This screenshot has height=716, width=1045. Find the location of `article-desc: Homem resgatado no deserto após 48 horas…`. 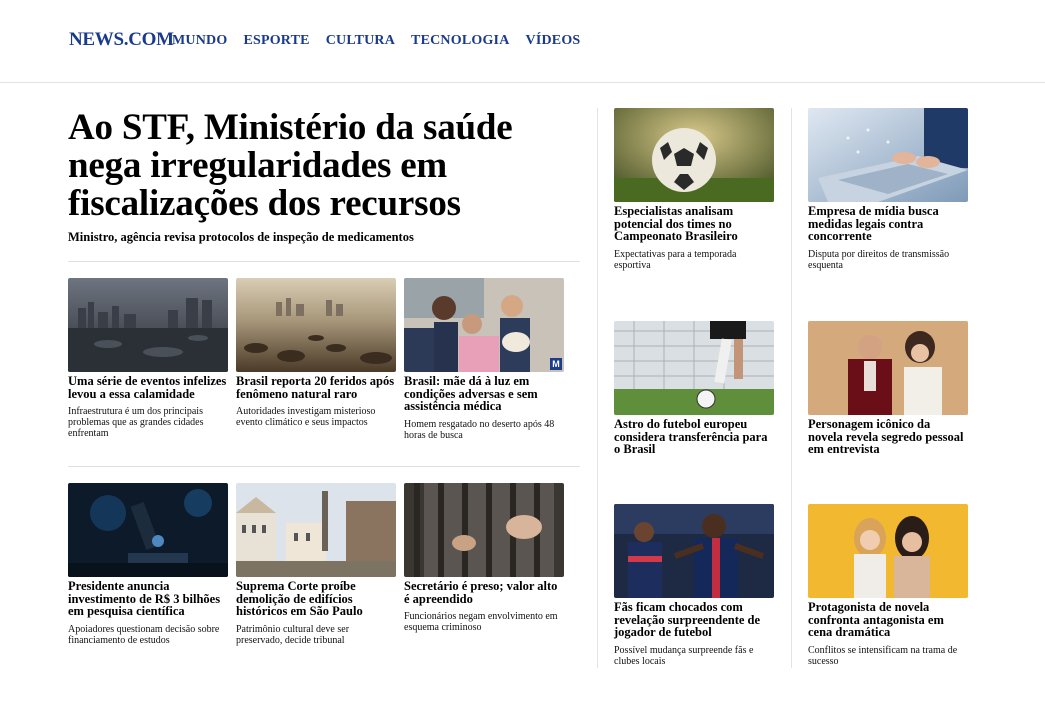

article-desc: Homem resgatado no deserto após 48 horas… is located at coordinates (479, 429).